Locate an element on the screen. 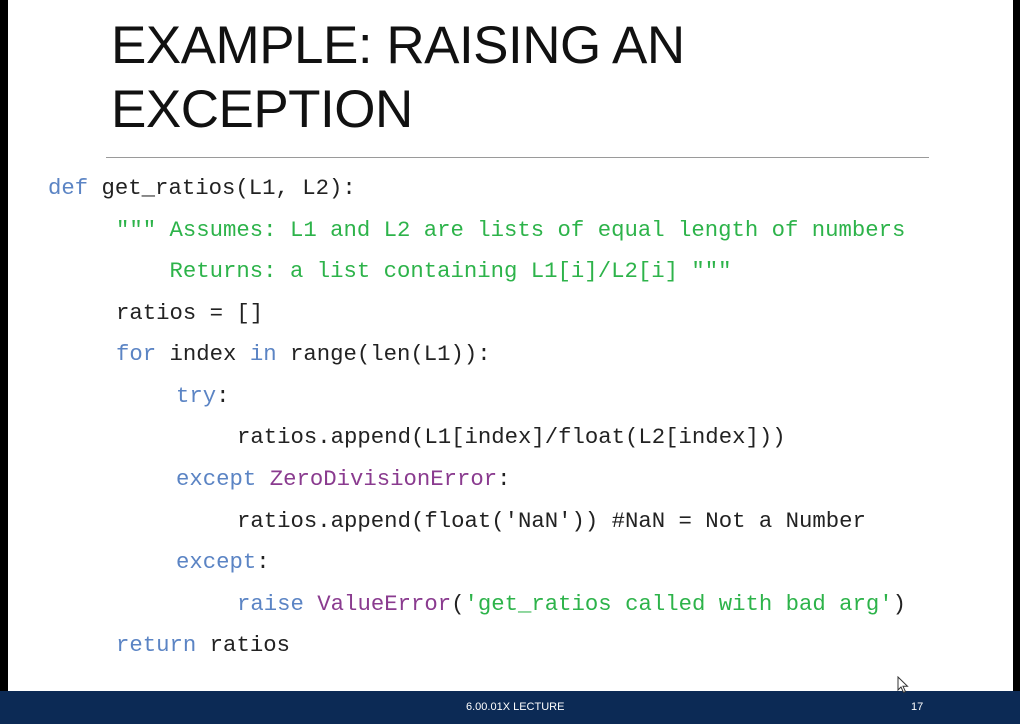 The height and width of the screenshot is (724, 1020). class-name: ZeroDivisionError is located at coordinates (383, 479).